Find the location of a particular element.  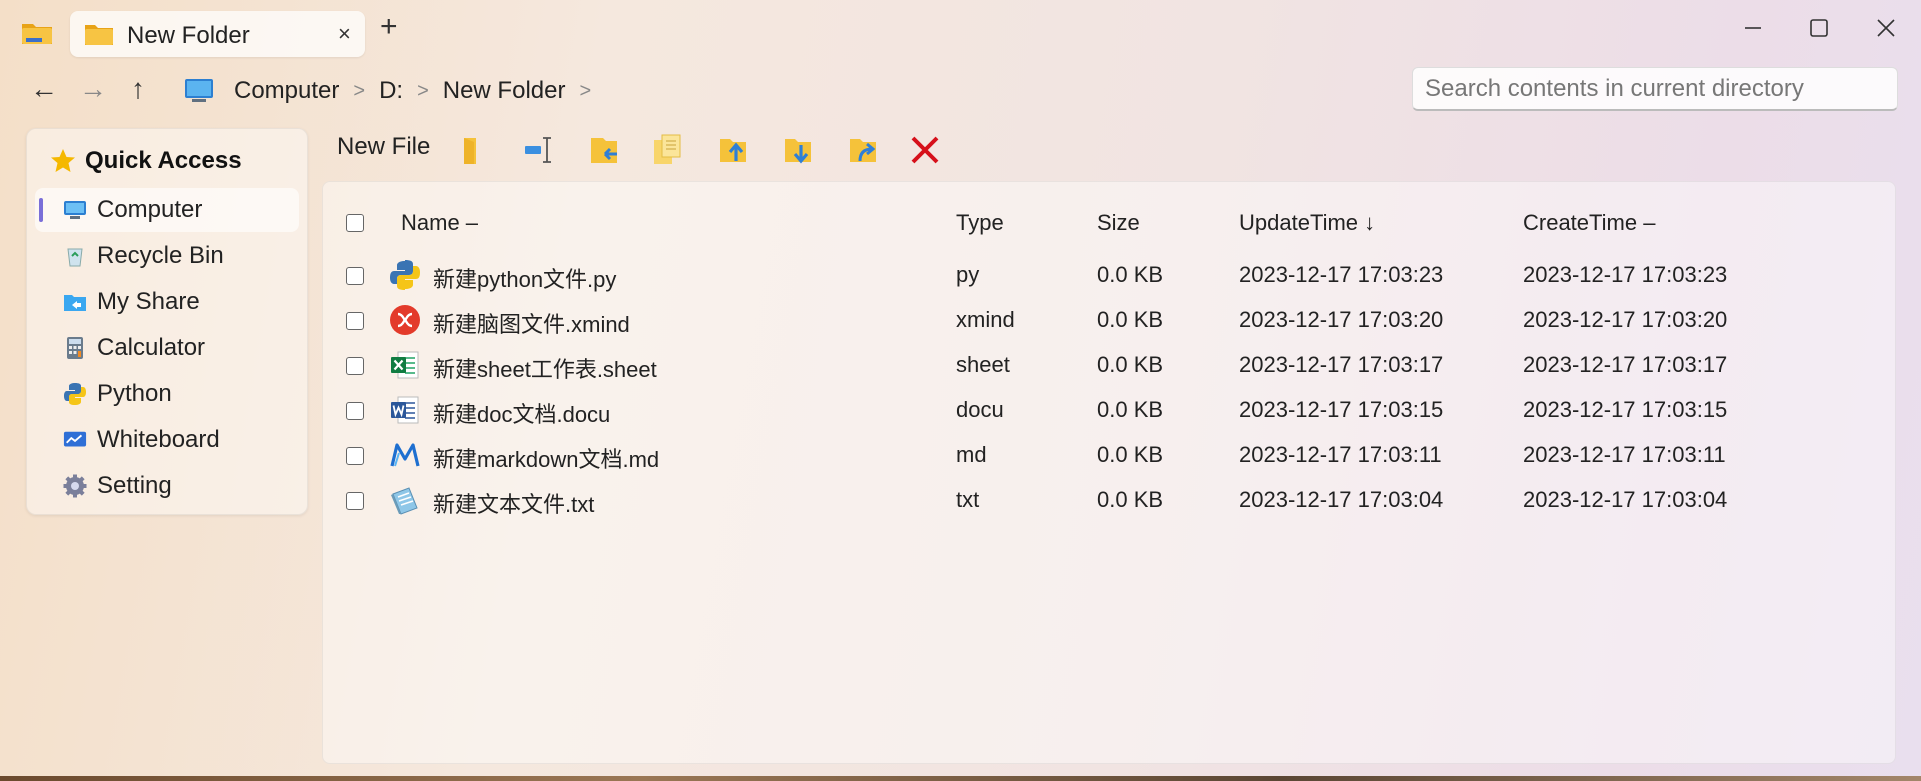

forward-icon: → is located at coordinates (93, 89).